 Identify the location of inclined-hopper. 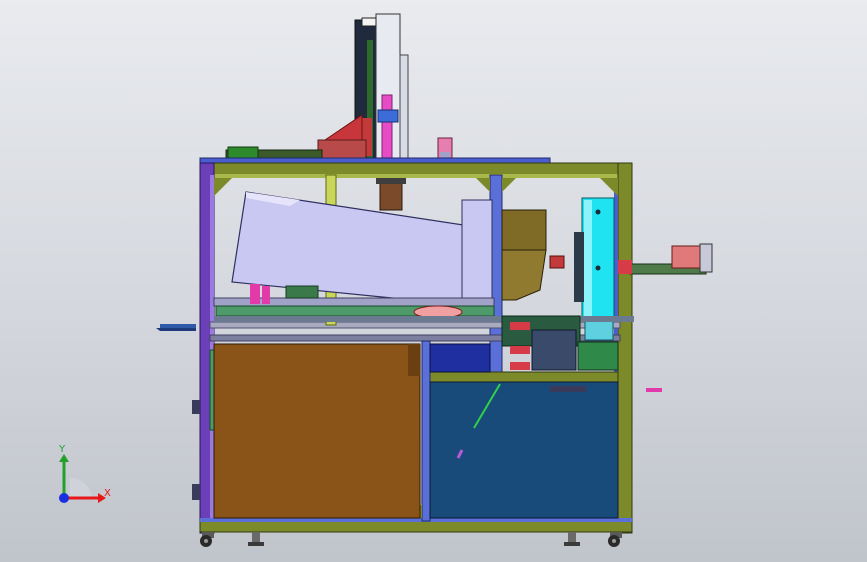
(362, 248).